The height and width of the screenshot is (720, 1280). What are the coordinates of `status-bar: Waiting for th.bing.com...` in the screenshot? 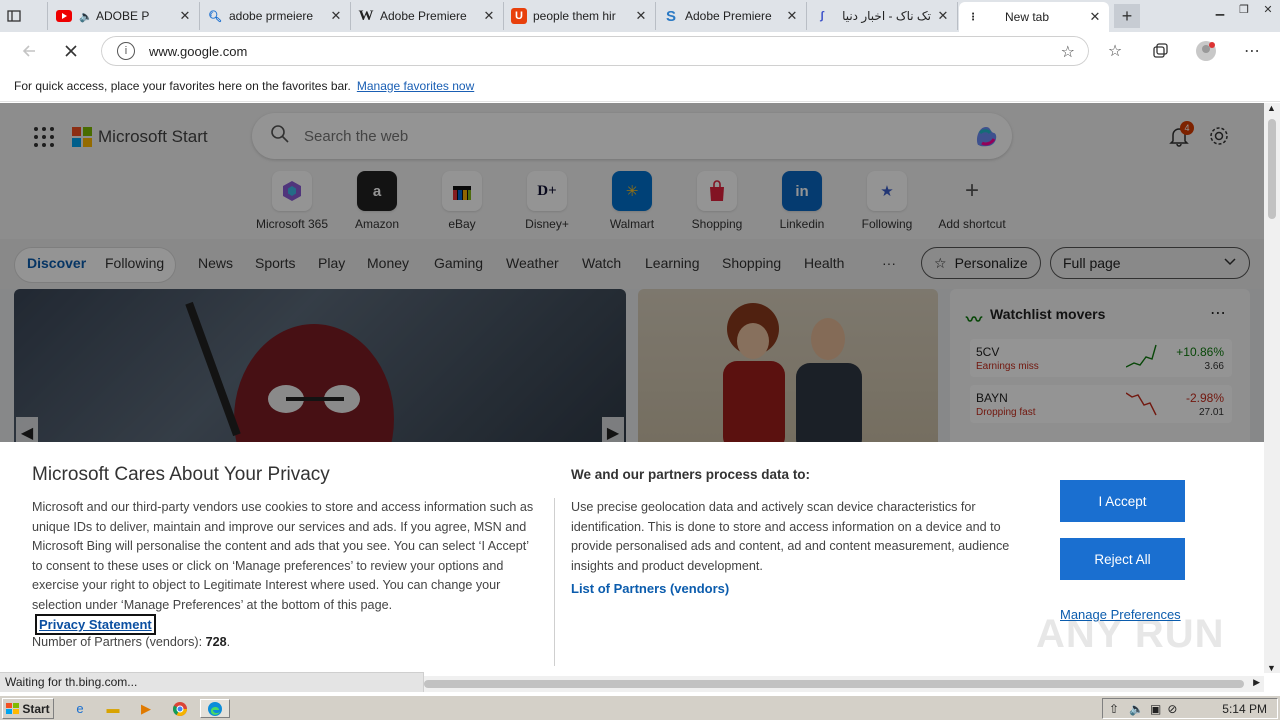 It's located at (212, 682).